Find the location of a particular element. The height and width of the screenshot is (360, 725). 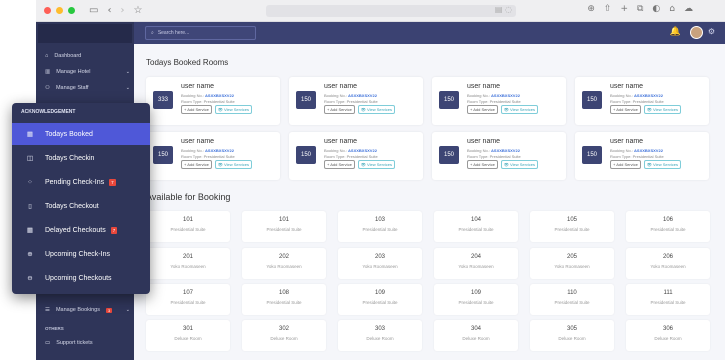

bell-icon: 🔔 is located at coordinates (675, 32).